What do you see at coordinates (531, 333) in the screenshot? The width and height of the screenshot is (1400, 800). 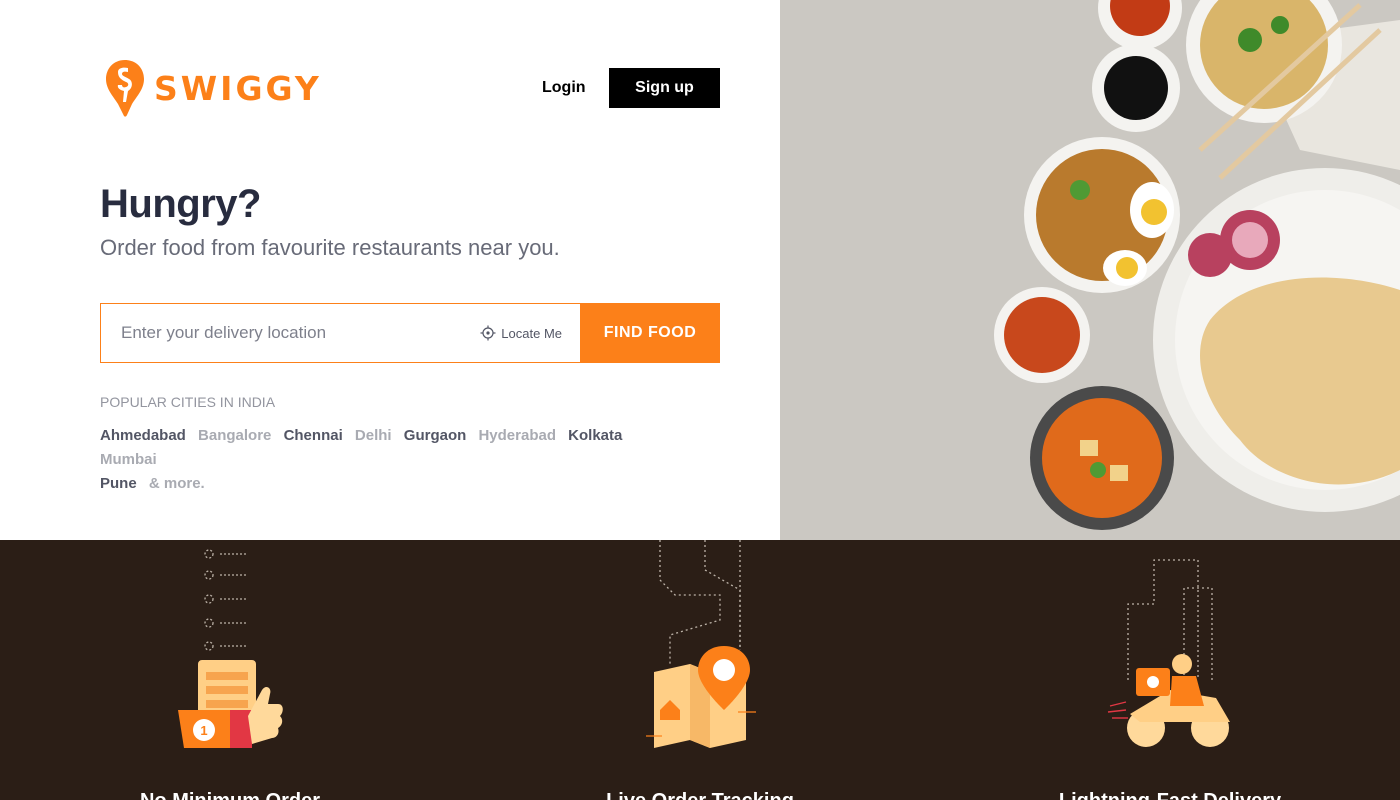 I see `locate-me-label: Locate Me` at bounding box center [531, 333].